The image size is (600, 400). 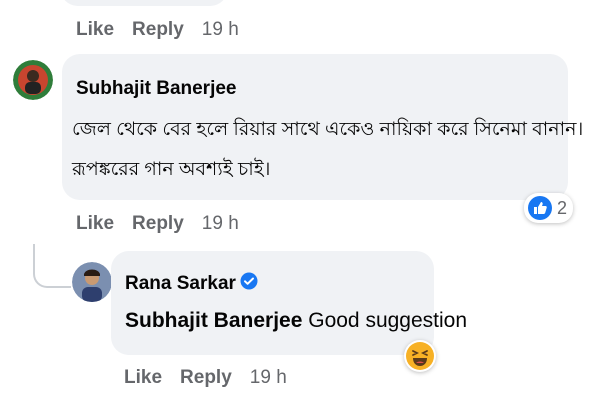 I want to click on comment-text-line-2: রূপঙ্করের গান অবশ্যই চাই।, so click(x=171, y=169).